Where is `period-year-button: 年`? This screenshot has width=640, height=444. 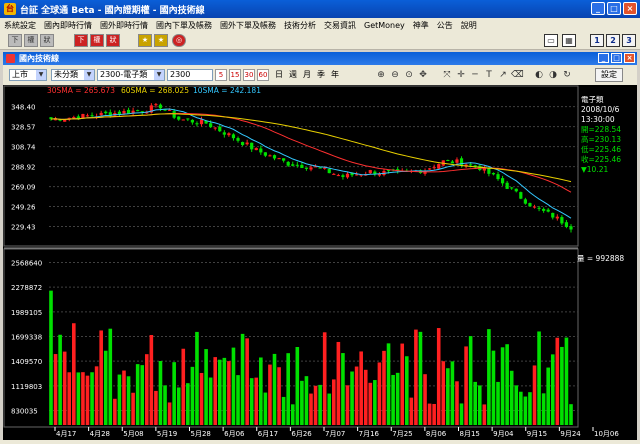 period-year-button: 年 is located at coordinates (335, 75).